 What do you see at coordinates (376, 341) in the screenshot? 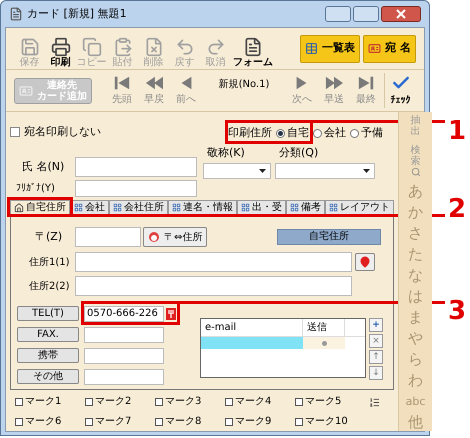
I see `email-list-button: ×` at bounding box center [376, 341].